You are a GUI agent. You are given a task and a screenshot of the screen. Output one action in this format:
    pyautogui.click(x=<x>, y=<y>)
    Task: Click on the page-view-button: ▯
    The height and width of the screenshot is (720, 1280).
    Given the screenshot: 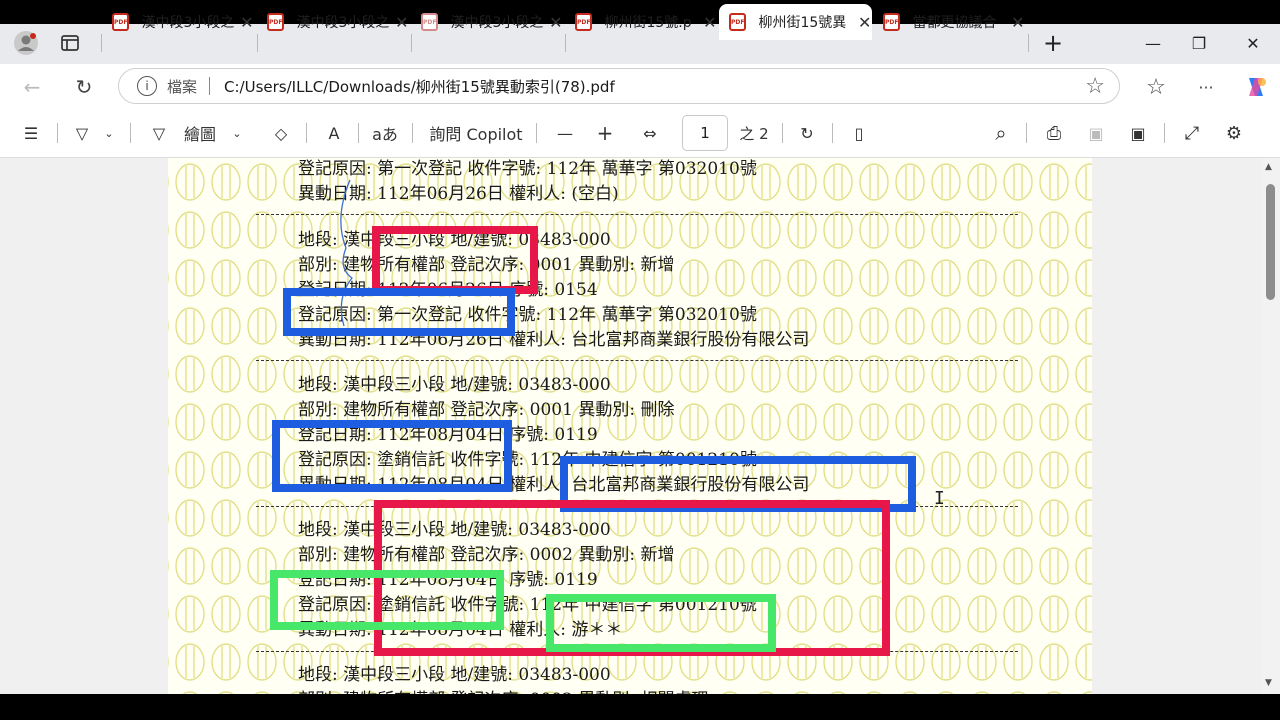 What is the action you would take?
    pyautogui.click(x=859, y=133)
    